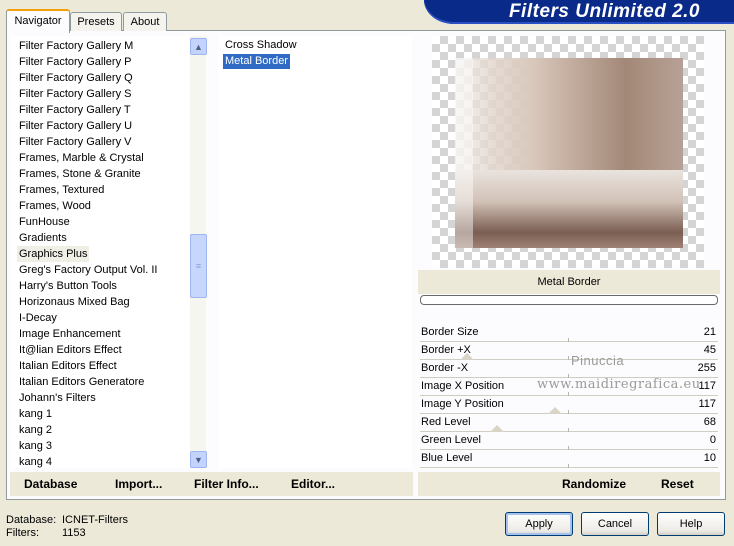 The height and width of the screenshot is (546, 734). What do you see at coordinates (709, 458) in the screenshot?
I see `parameter-value: 10` at bounding box center [709, 458].